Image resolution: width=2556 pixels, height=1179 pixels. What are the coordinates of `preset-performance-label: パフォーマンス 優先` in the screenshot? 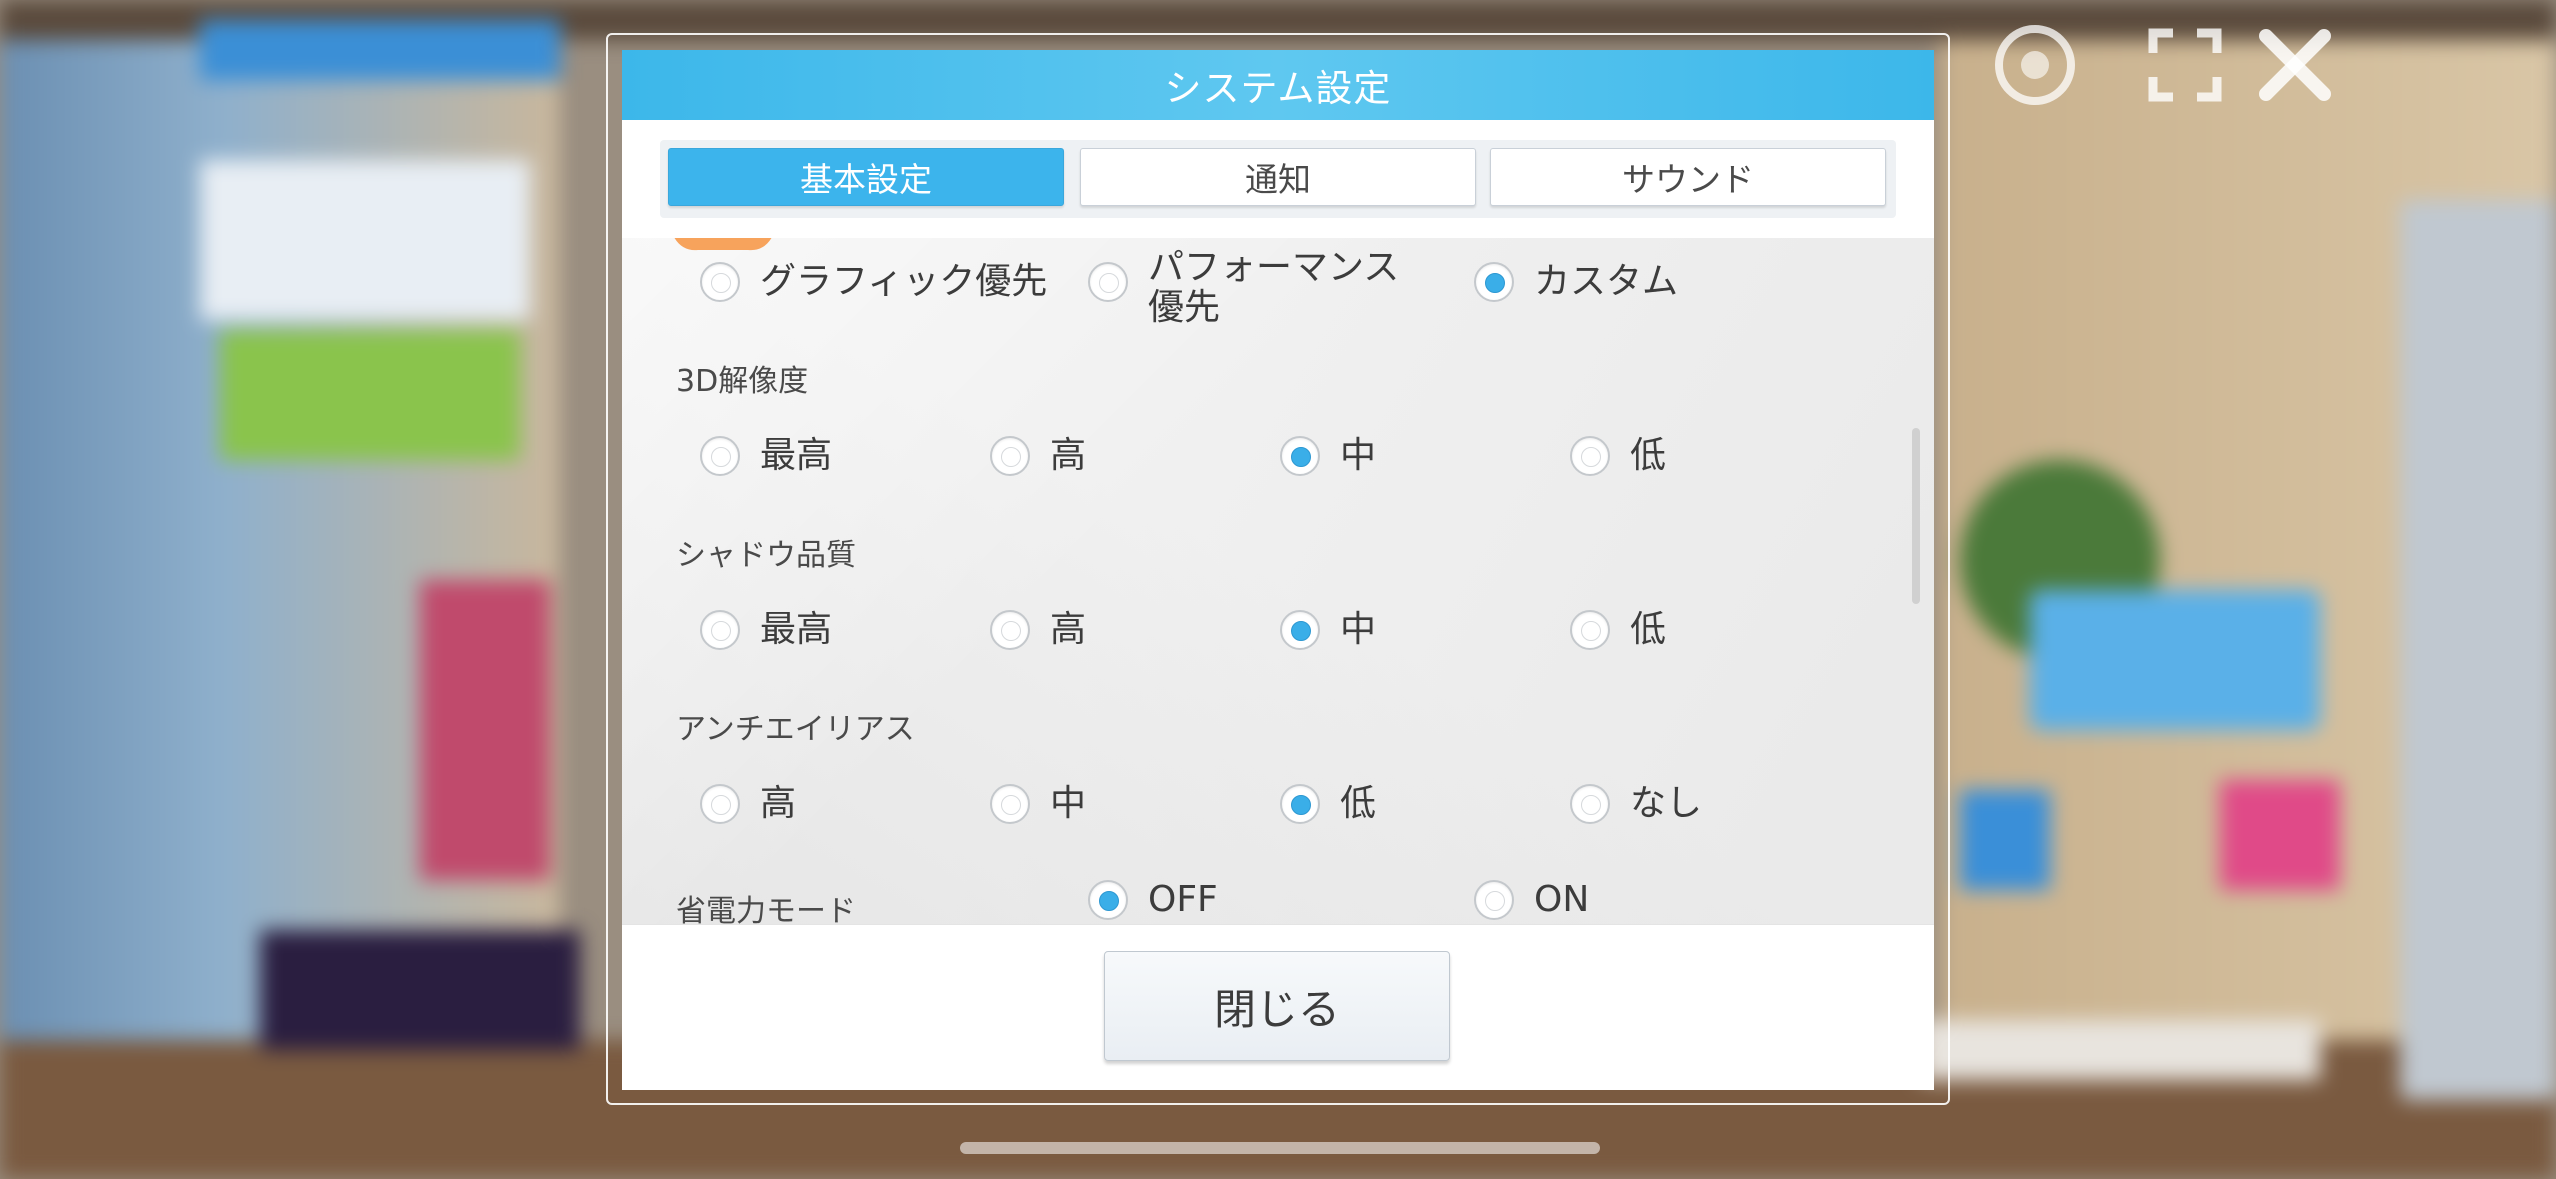 It's located at (1274, 287).